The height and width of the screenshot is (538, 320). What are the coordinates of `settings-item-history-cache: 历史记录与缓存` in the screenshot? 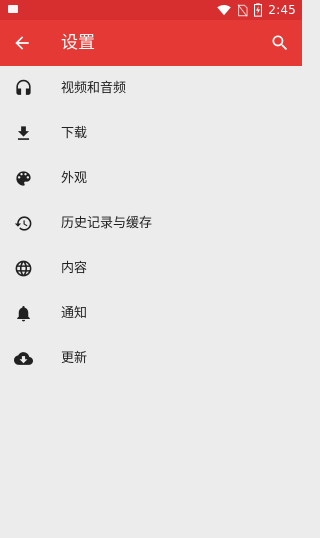 It's located at (151, 223).